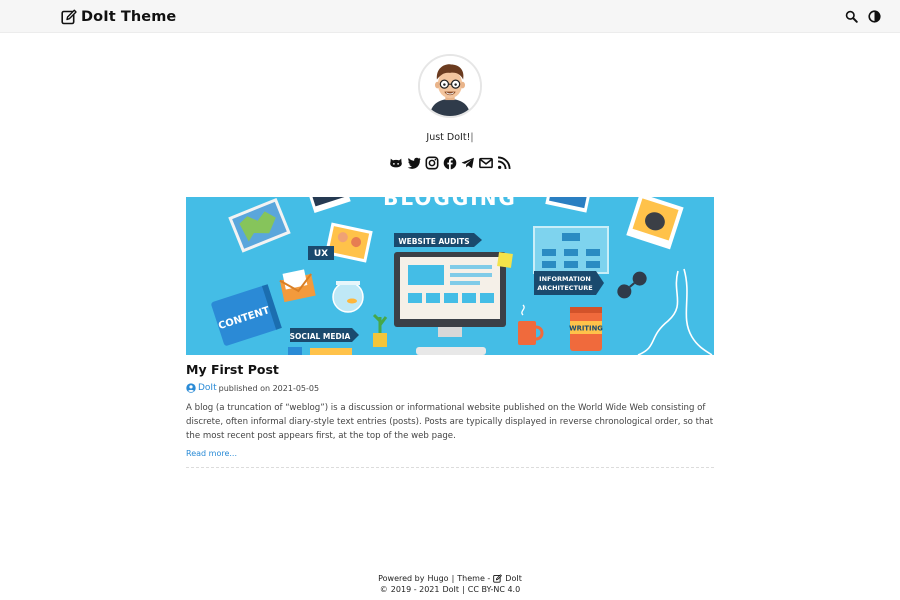 This screenshot has width=900, height=600. I want to click on email-icon, so click(486, 163).